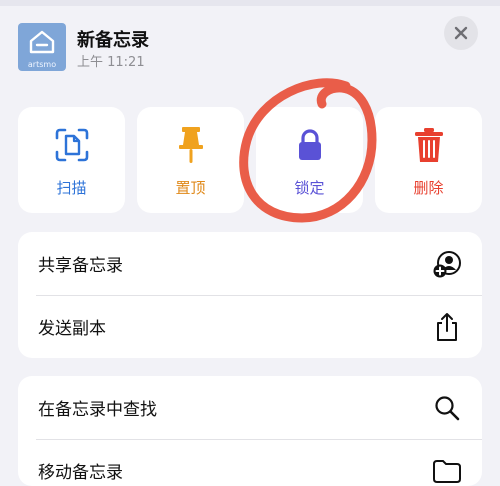 The height and width of the screenshot is (486, 500). Describe the element at coordinates (72, 329) in the screenshot. I see `send-copy-label: 发送副本` at that location.